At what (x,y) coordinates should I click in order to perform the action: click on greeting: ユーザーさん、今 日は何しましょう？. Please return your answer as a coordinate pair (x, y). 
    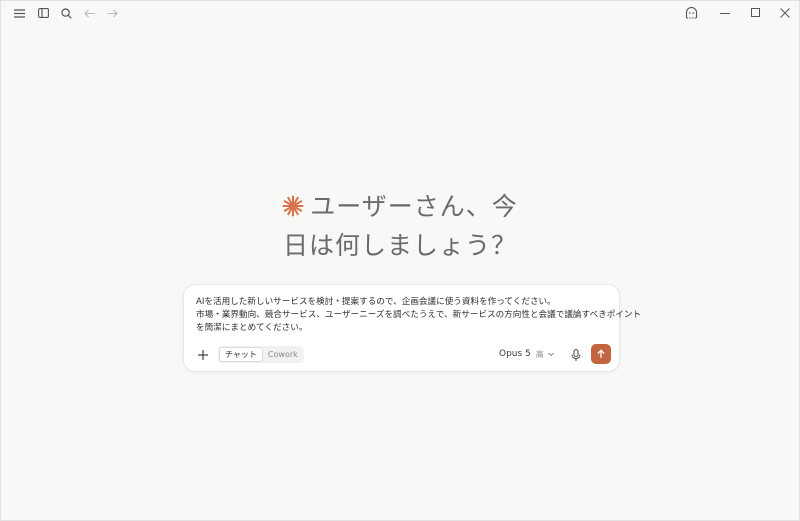
    Looking at the image, I should click on (400, 226).